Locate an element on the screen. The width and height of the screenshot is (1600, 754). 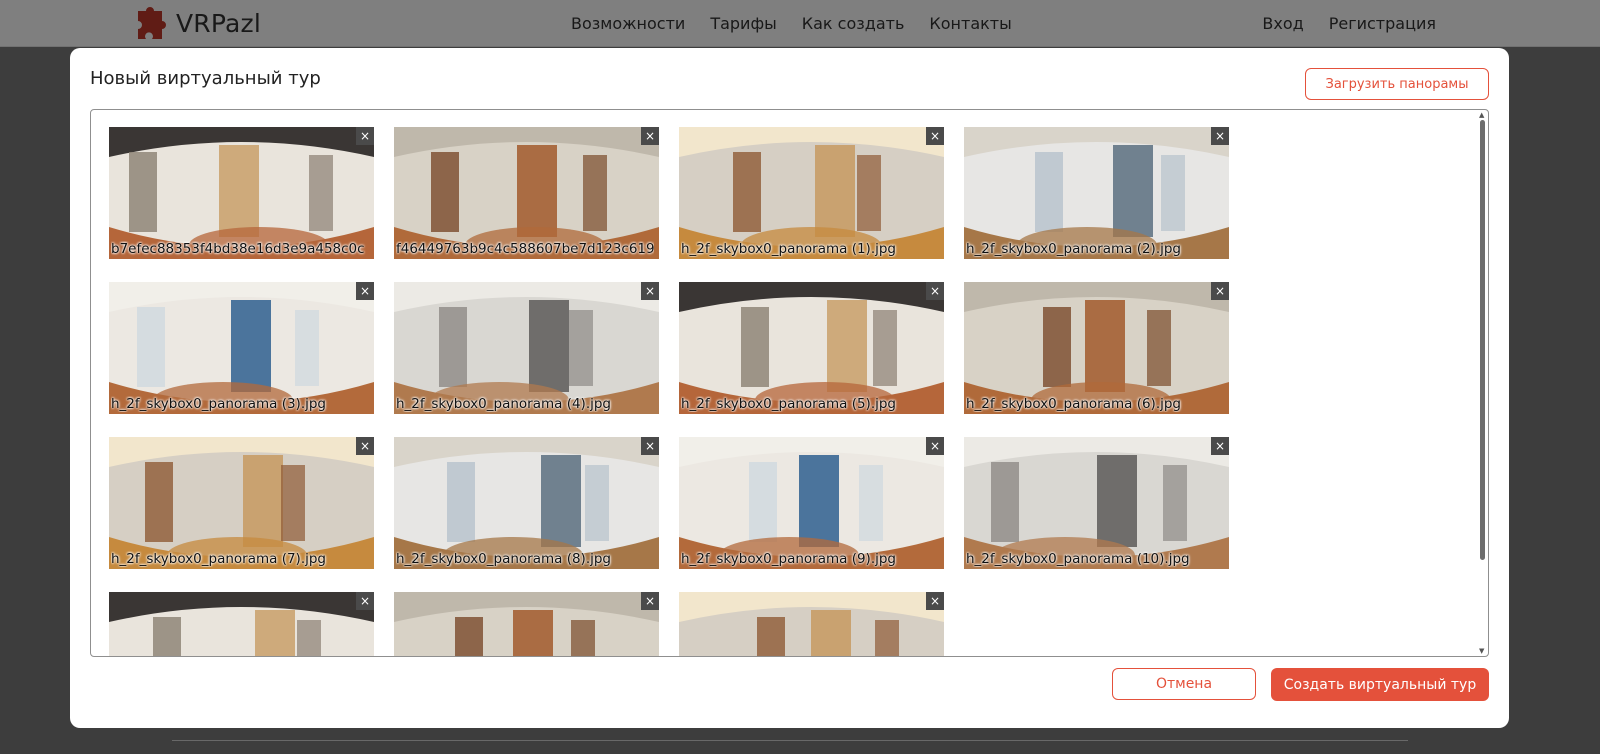
panorama-thumbnail: h_2f_skybox0_panorama (9).jpg × is located at coordinates (811, 503).